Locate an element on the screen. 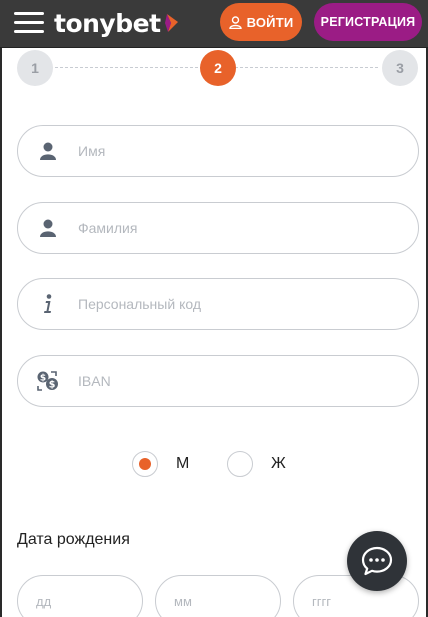 This screenshot has width=428, height=617. dob-day-field is located at coordinates (80, 596).